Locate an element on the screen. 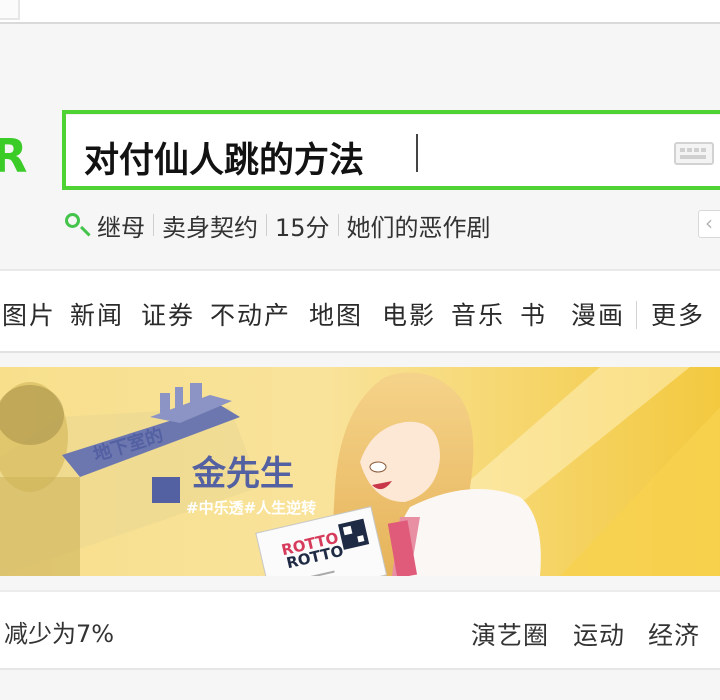 Image resolution: width=720 pixels, height=700 pixels. nav-item-movies: 电影 is located at coordinates (409, 314).